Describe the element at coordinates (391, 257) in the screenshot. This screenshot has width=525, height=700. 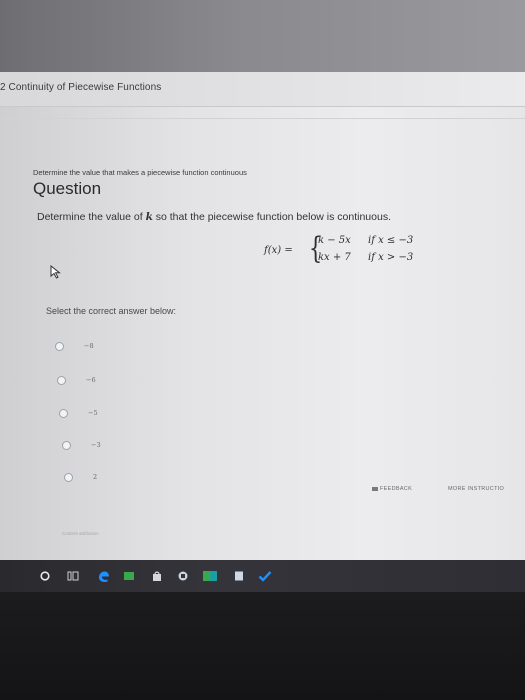
I see `formula-case2-condition: if x > −3` at that location.